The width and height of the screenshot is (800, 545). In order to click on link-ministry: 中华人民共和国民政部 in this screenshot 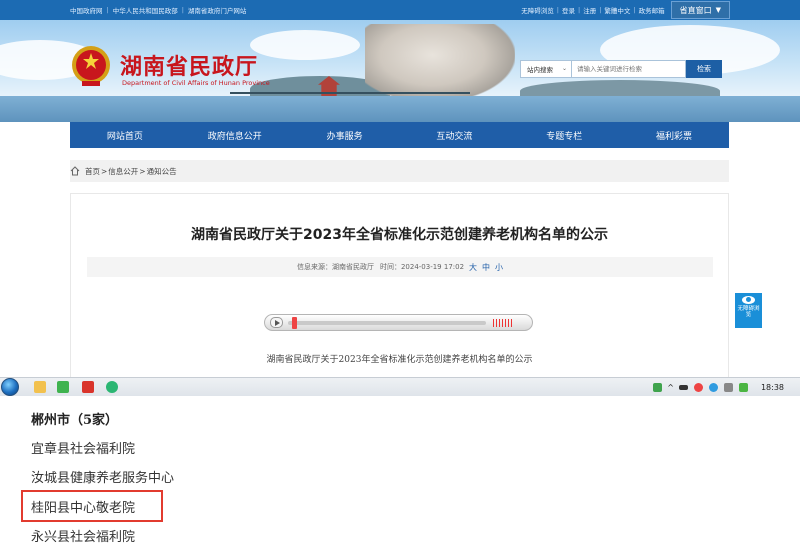, I will do `click(145, 10)`.